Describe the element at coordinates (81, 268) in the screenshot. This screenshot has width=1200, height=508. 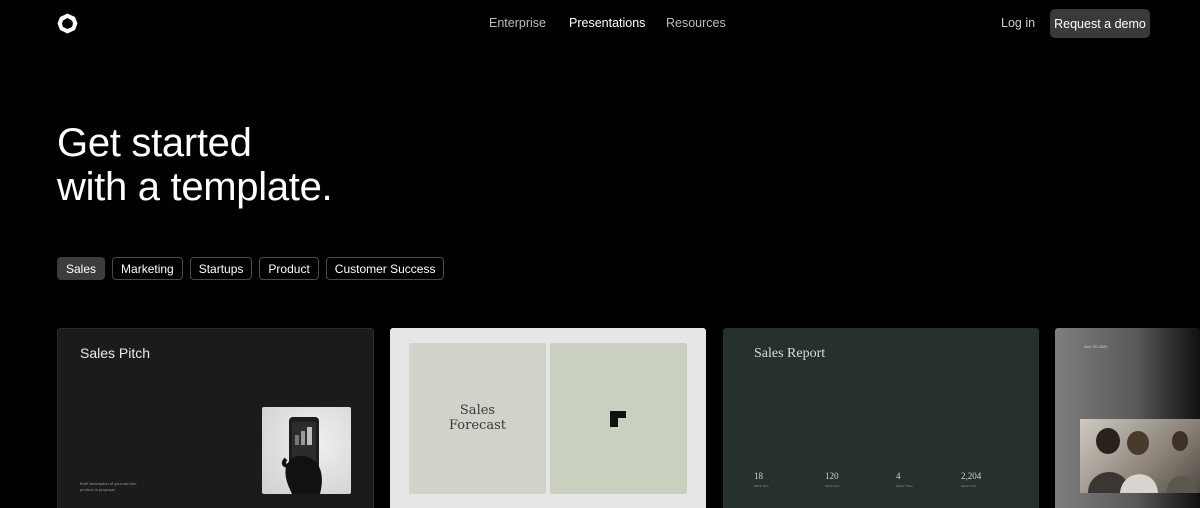
I see `filter-chip-sales: Sales` at that location.